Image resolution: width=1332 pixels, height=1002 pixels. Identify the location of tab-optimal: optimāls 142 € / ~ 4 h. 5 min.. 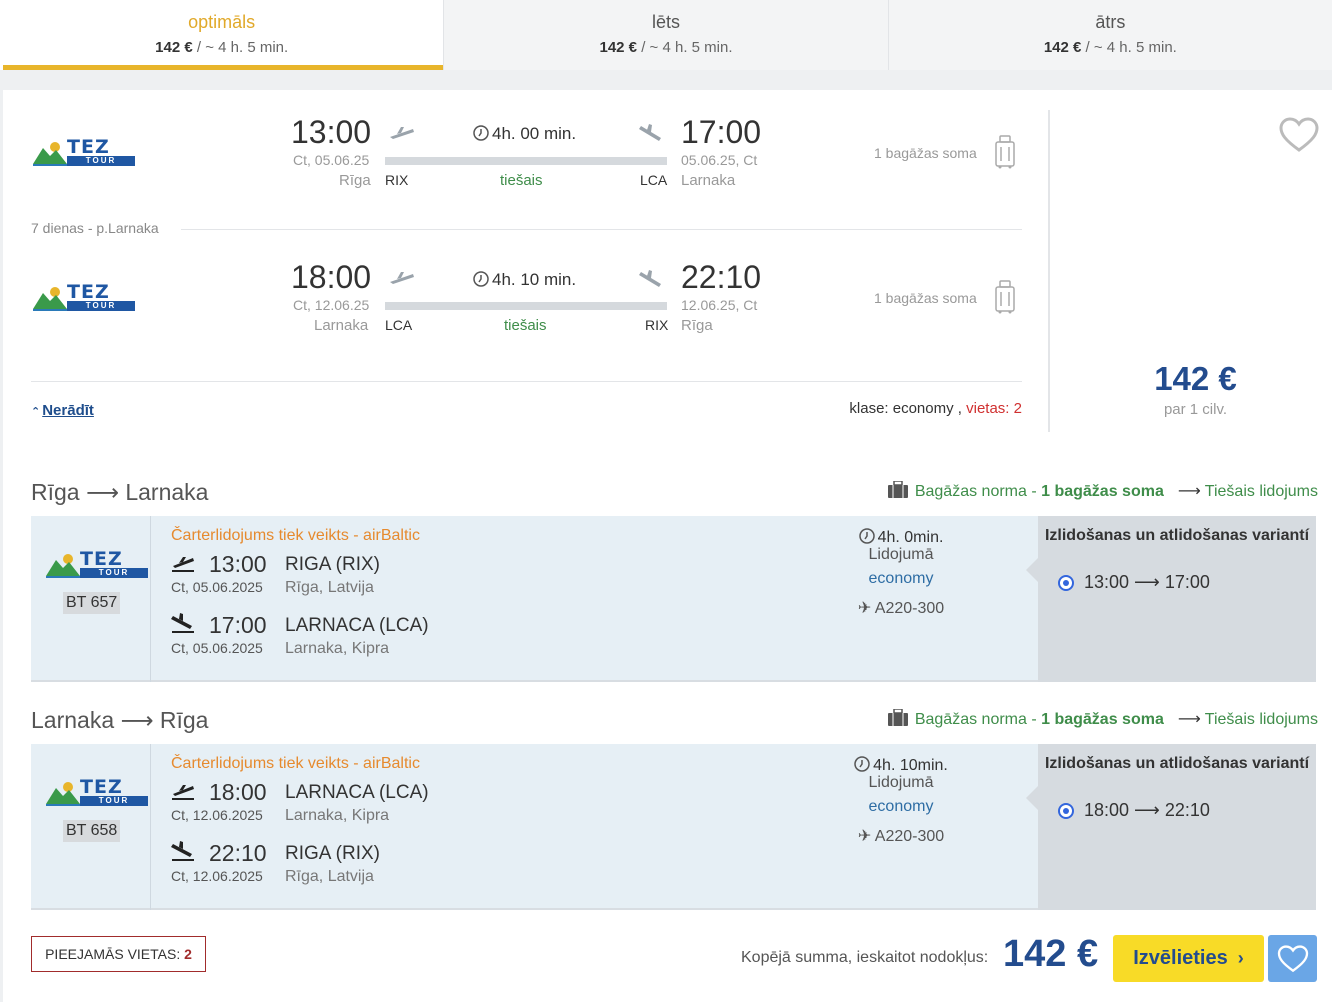
(222, 35).